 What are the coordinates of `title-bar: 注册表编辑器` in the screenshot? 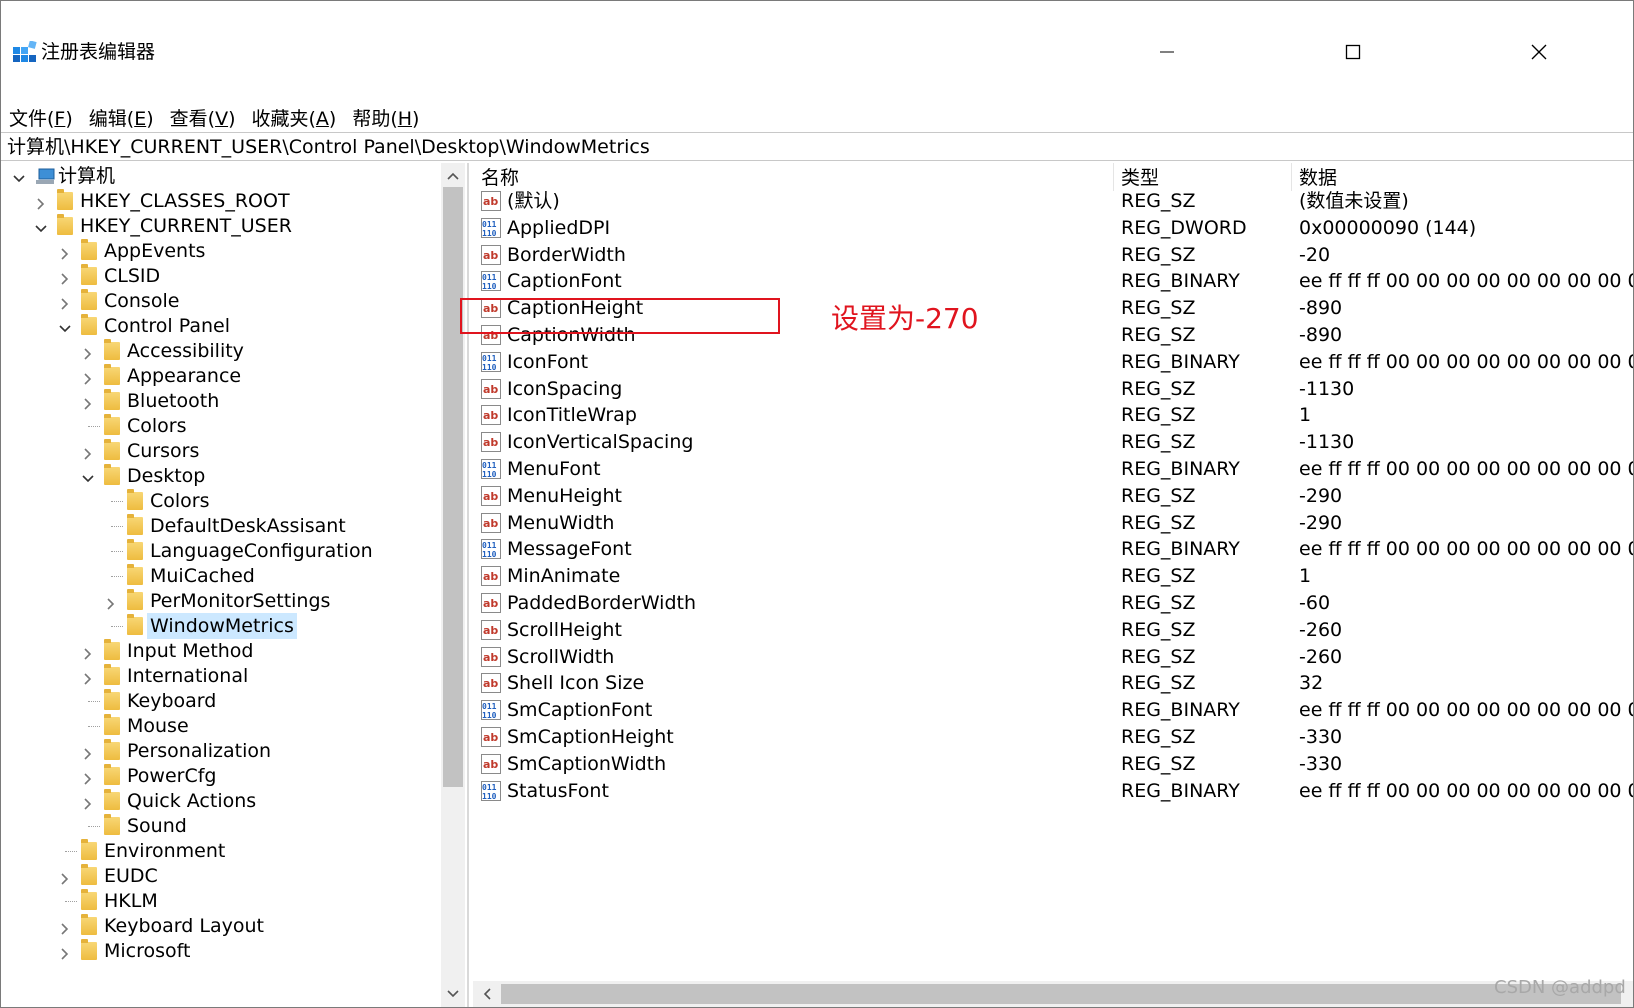 It's located at (817, 49).